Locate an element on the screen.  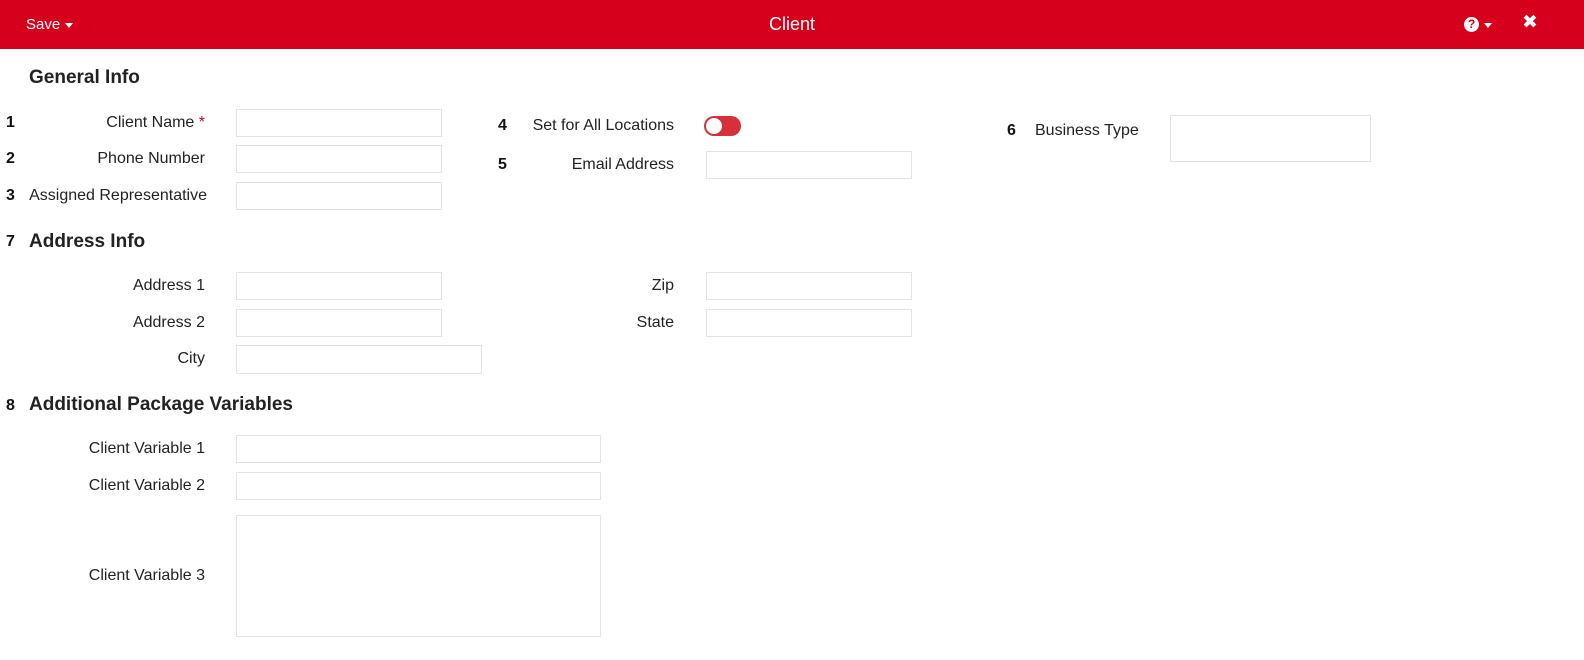
field-number-5: 5 is located at coordinates (502, 164).